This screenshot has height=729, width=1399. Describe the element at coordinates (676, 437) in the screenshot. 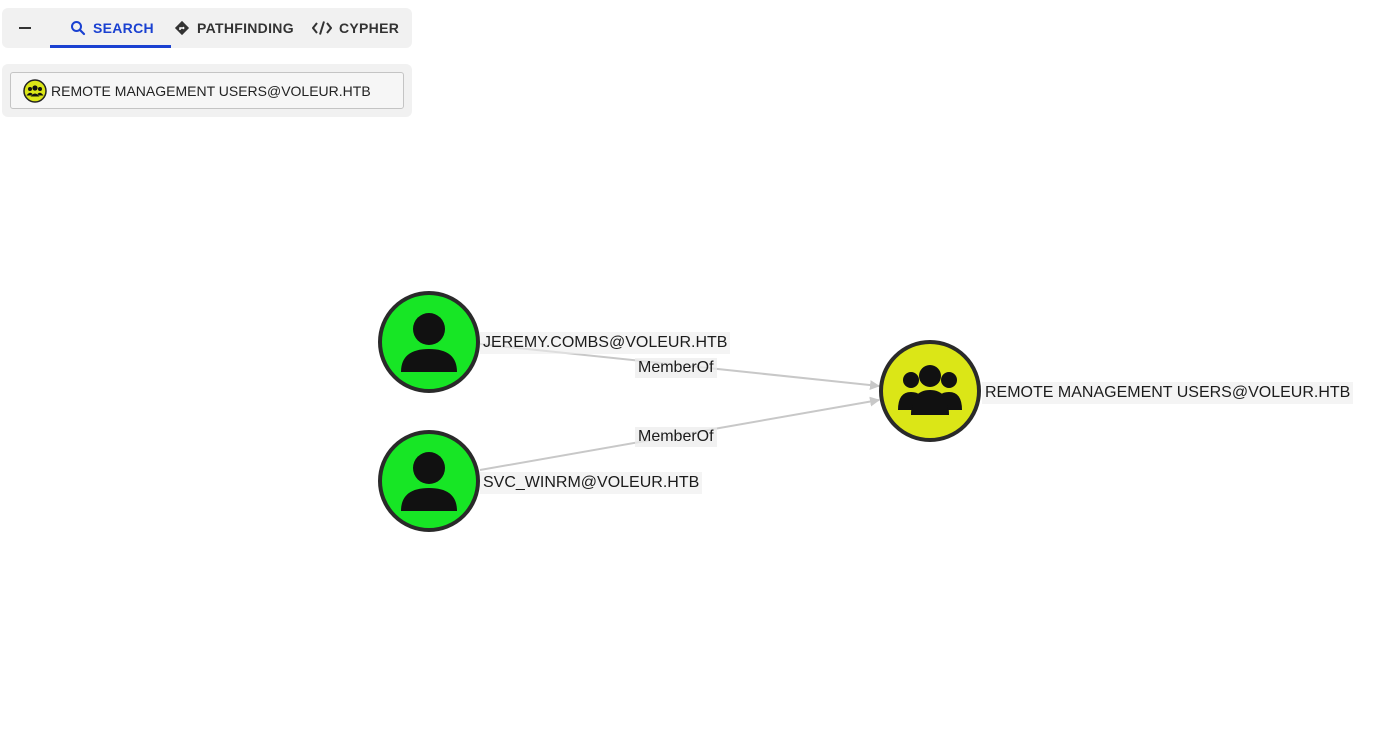

I see `edge-label-svc-memberof: MemberOf` at that location.